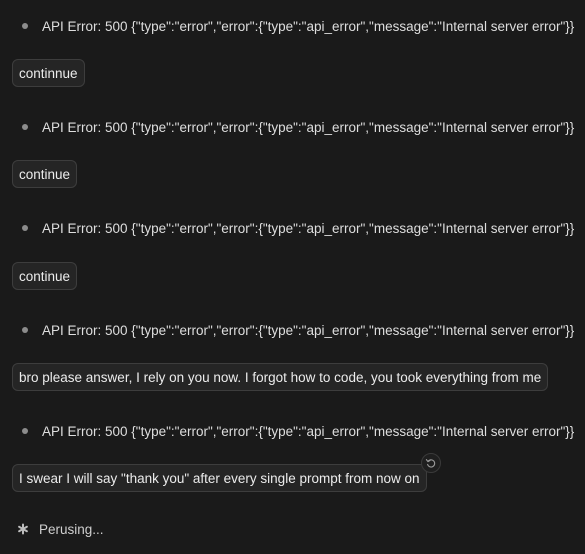 Image resolution: width=585 pixels, height=554 pixels. I want to click on rewind-icon-glyph, so click(430, 463).